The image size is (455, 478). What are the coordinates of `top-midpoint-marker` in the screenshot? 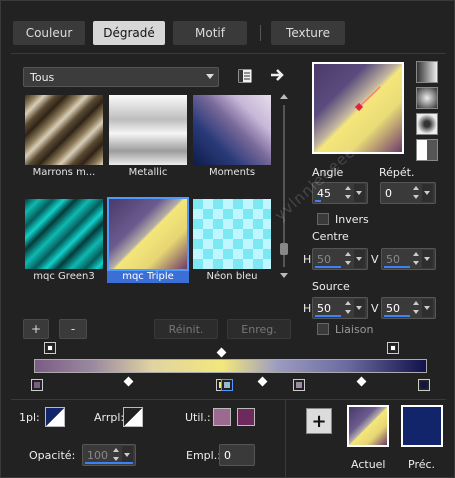 It's located at (221, 352).